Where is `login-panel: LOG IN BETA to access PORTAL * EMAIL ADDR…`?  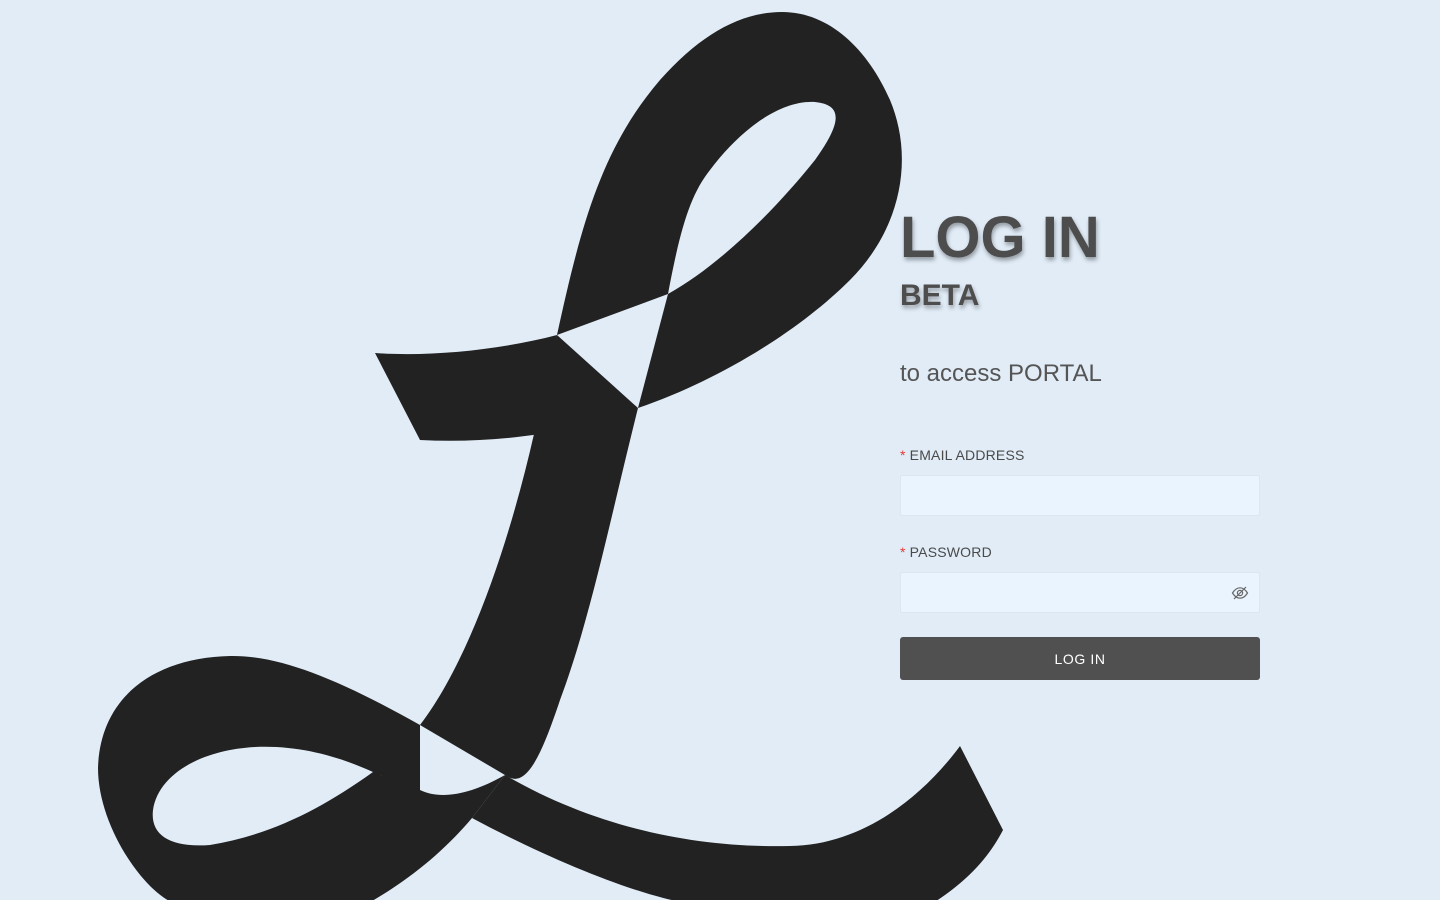 login-panel: LOG IN BETA to access PORTAL * EMAIL ADDR… is located at coordinates (1080, 442).